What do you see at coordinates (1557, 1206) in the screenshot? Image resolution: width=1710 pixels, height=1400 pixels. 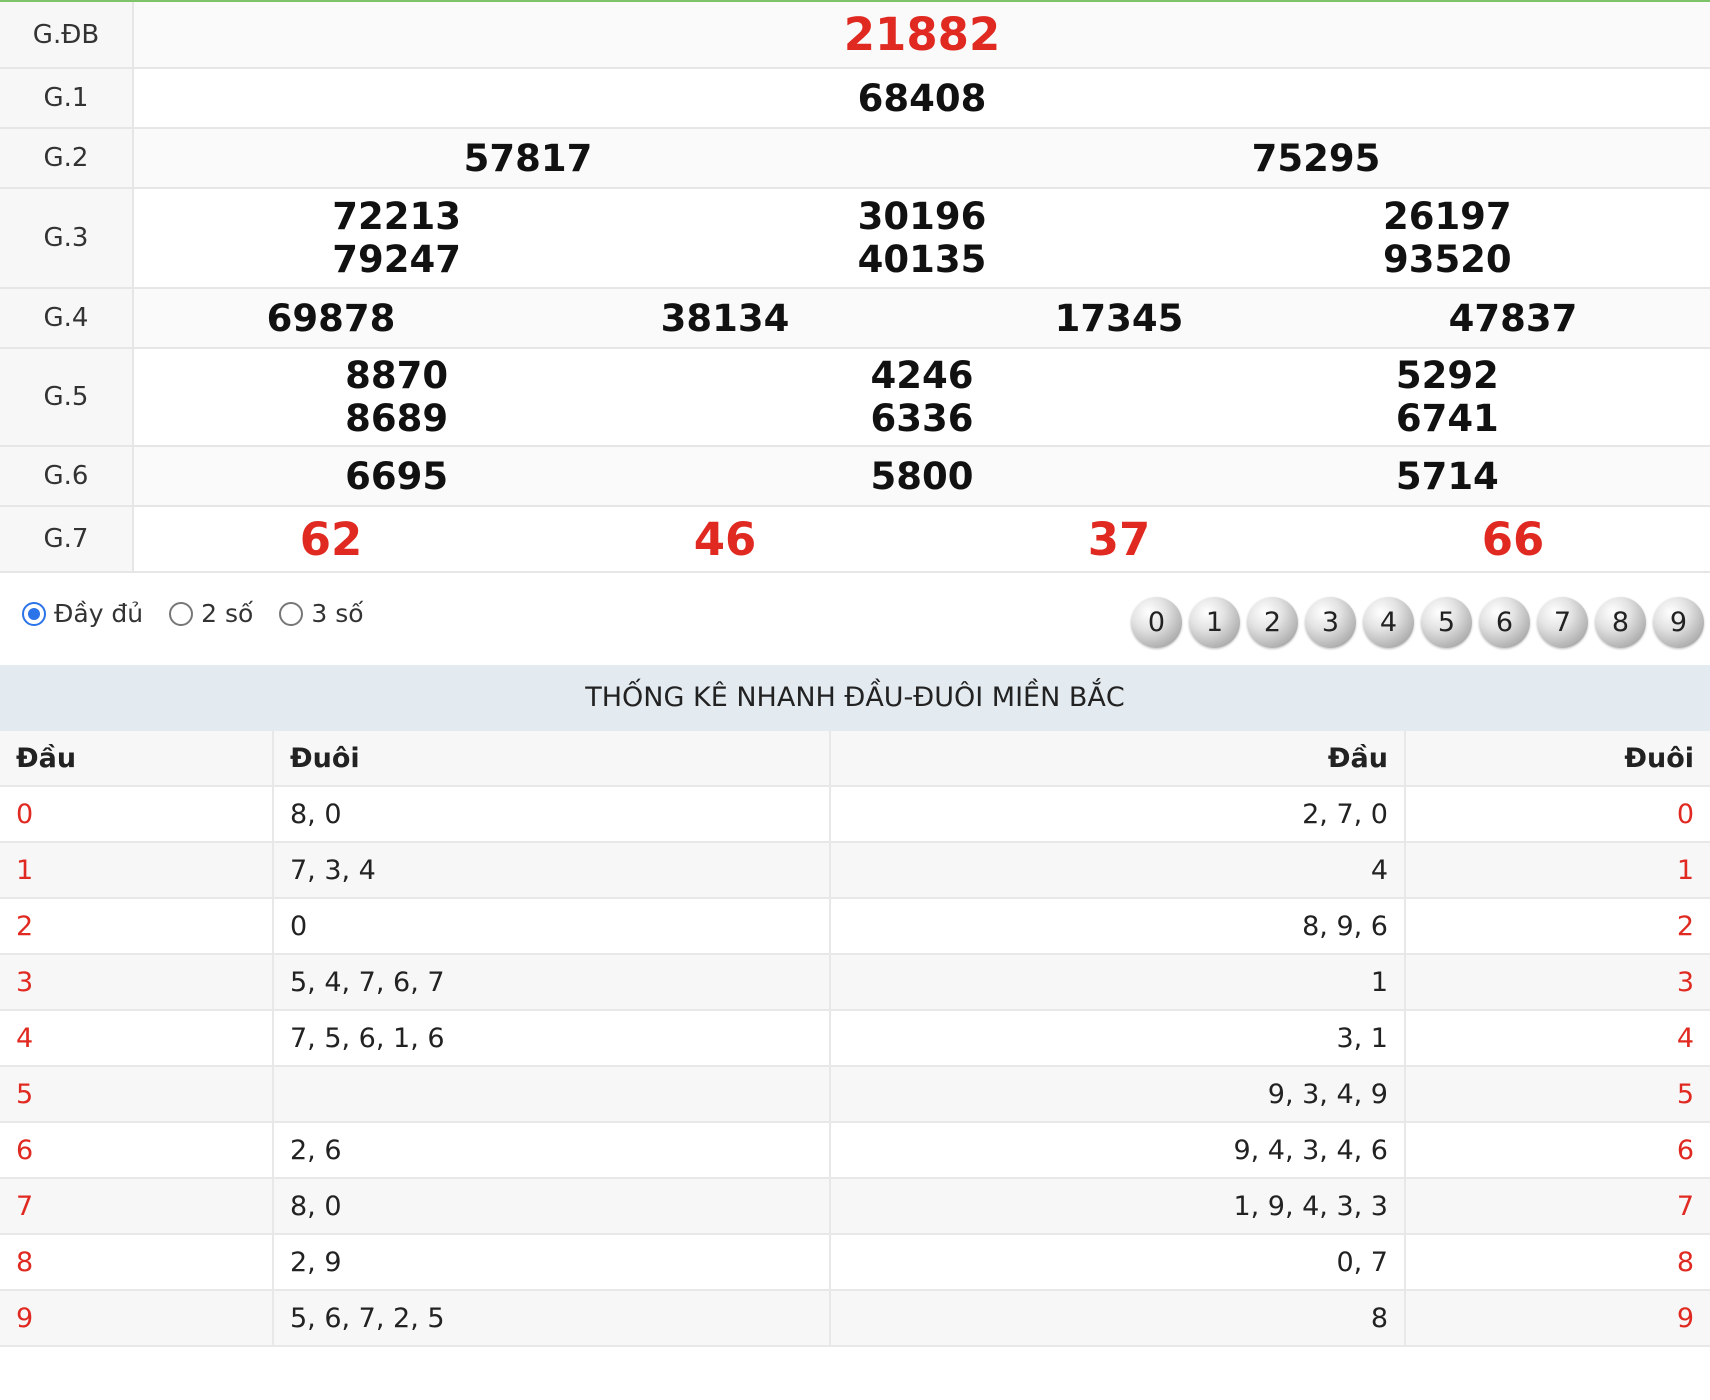 I see `duoi-digit-cell: 7` at bounding box center [1557, 1206].